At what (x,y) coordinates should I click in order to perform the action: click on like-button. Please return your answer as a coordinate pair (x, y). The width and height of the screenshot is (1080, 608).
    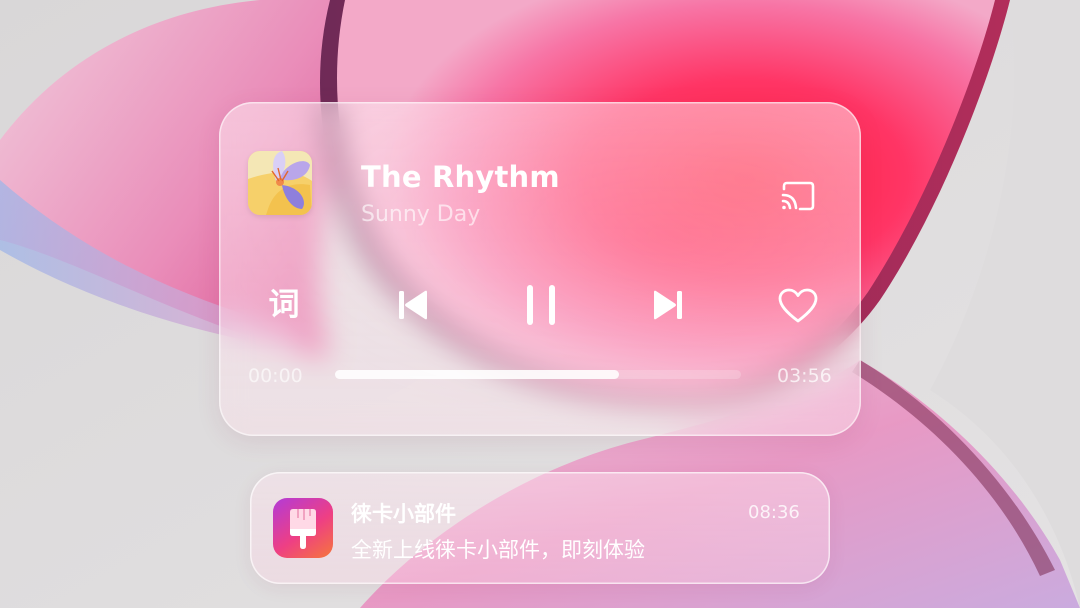
    Looking at the image, I should click on (798, 306).